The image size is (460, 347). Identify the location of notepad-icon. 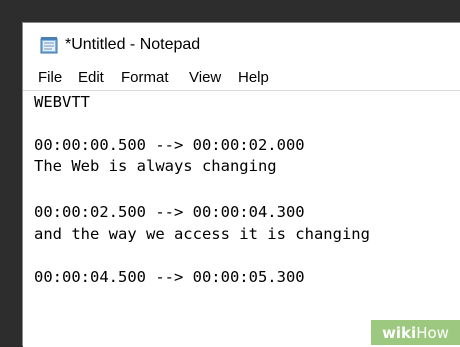
(49, 45).